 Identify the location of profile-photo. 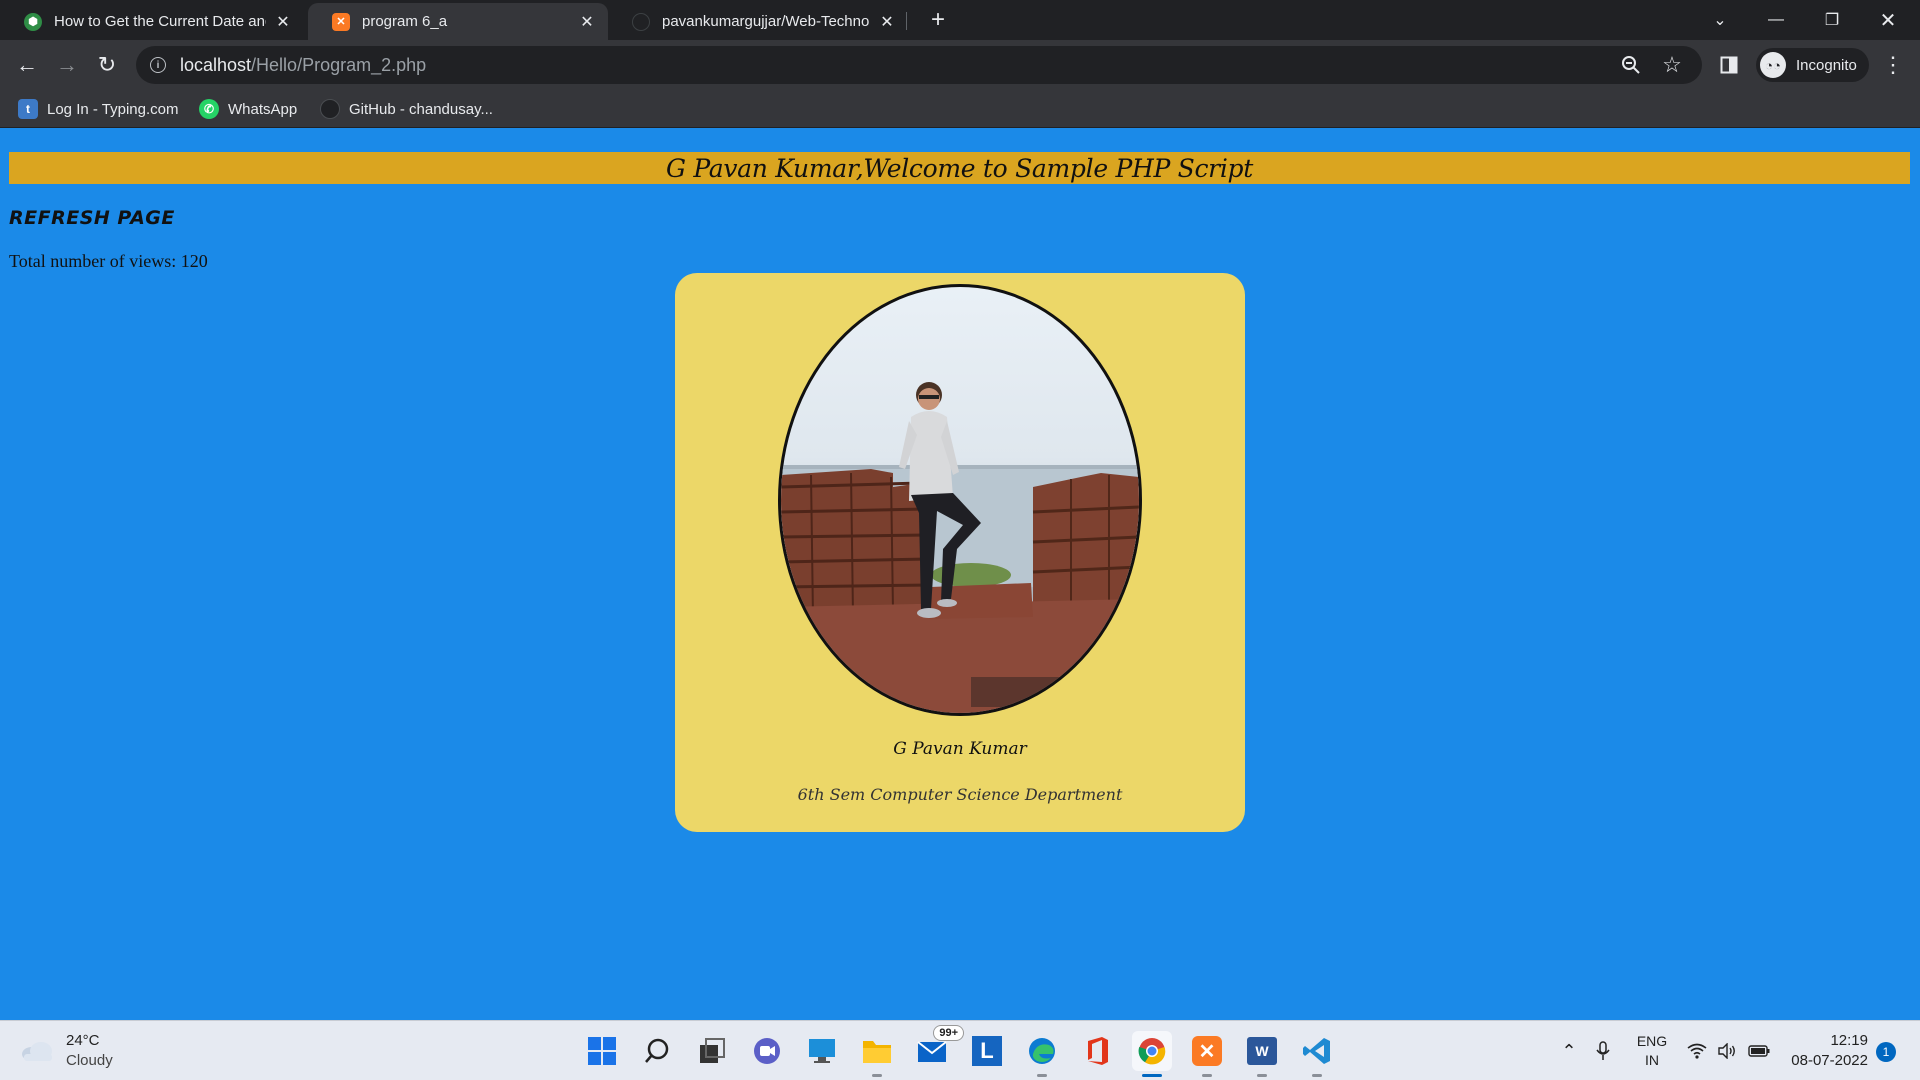
(960, 500).